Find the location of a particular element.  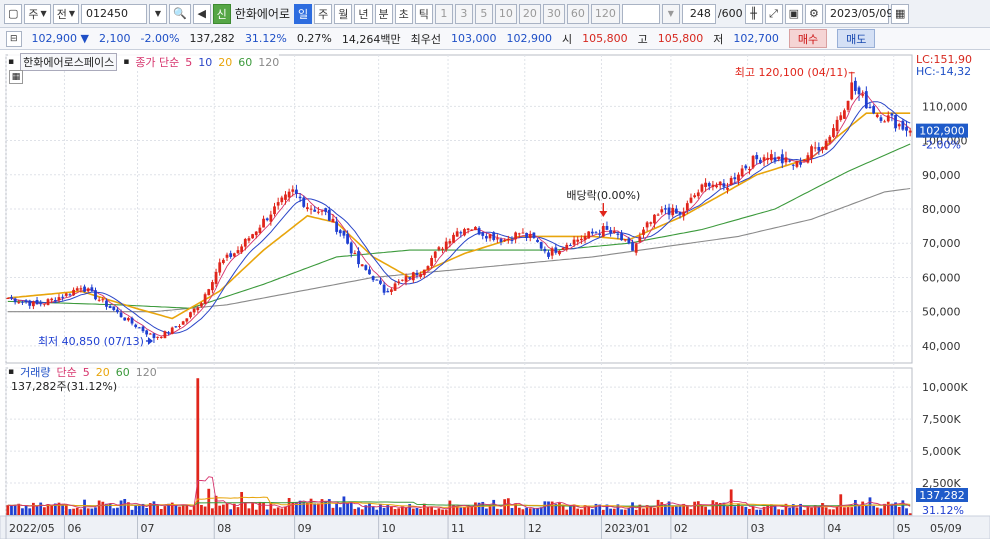

speaker-icon: ◀ is located at coordinates (201, 13).